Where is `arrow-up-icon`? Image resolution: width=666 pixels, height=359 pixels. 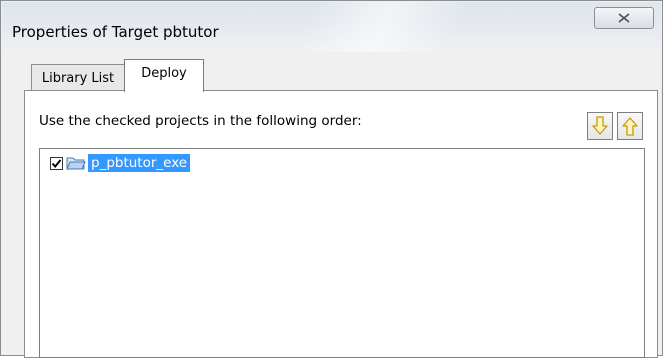 arrow-up-icon is located at coordinates (630, 126).